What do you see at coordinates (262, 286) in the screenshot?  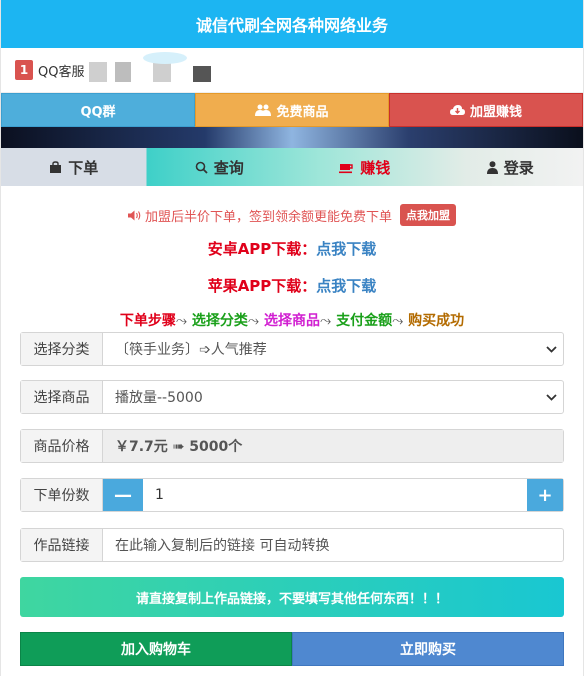 I see `apple-download-label: 苹果APP下载：` at bounding box center [262, 286].